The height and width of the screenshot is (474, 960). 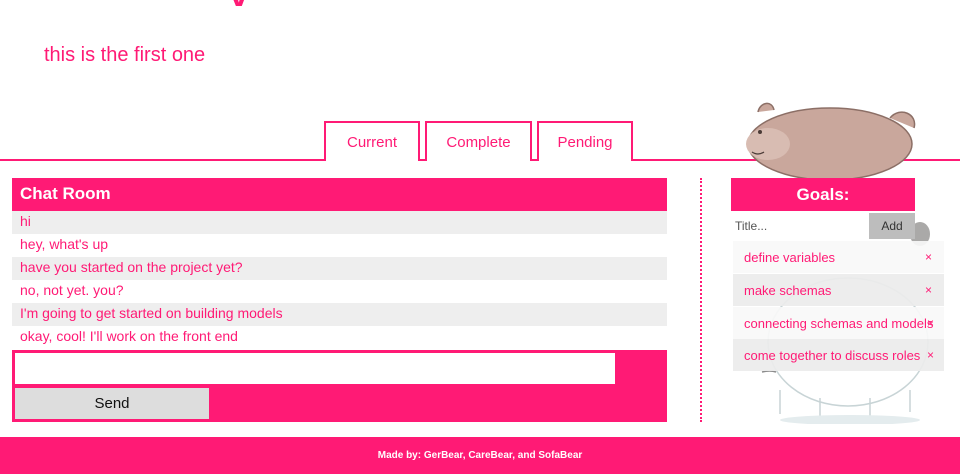 I want to click on goal-item-label: make schemas, so click(x=788, y=290).